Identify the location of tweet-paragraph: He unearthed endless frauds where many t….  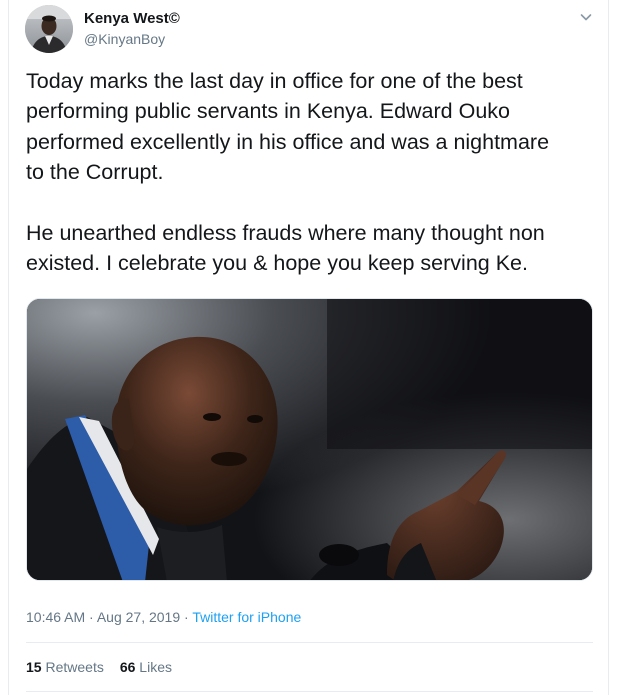
(285, 248).